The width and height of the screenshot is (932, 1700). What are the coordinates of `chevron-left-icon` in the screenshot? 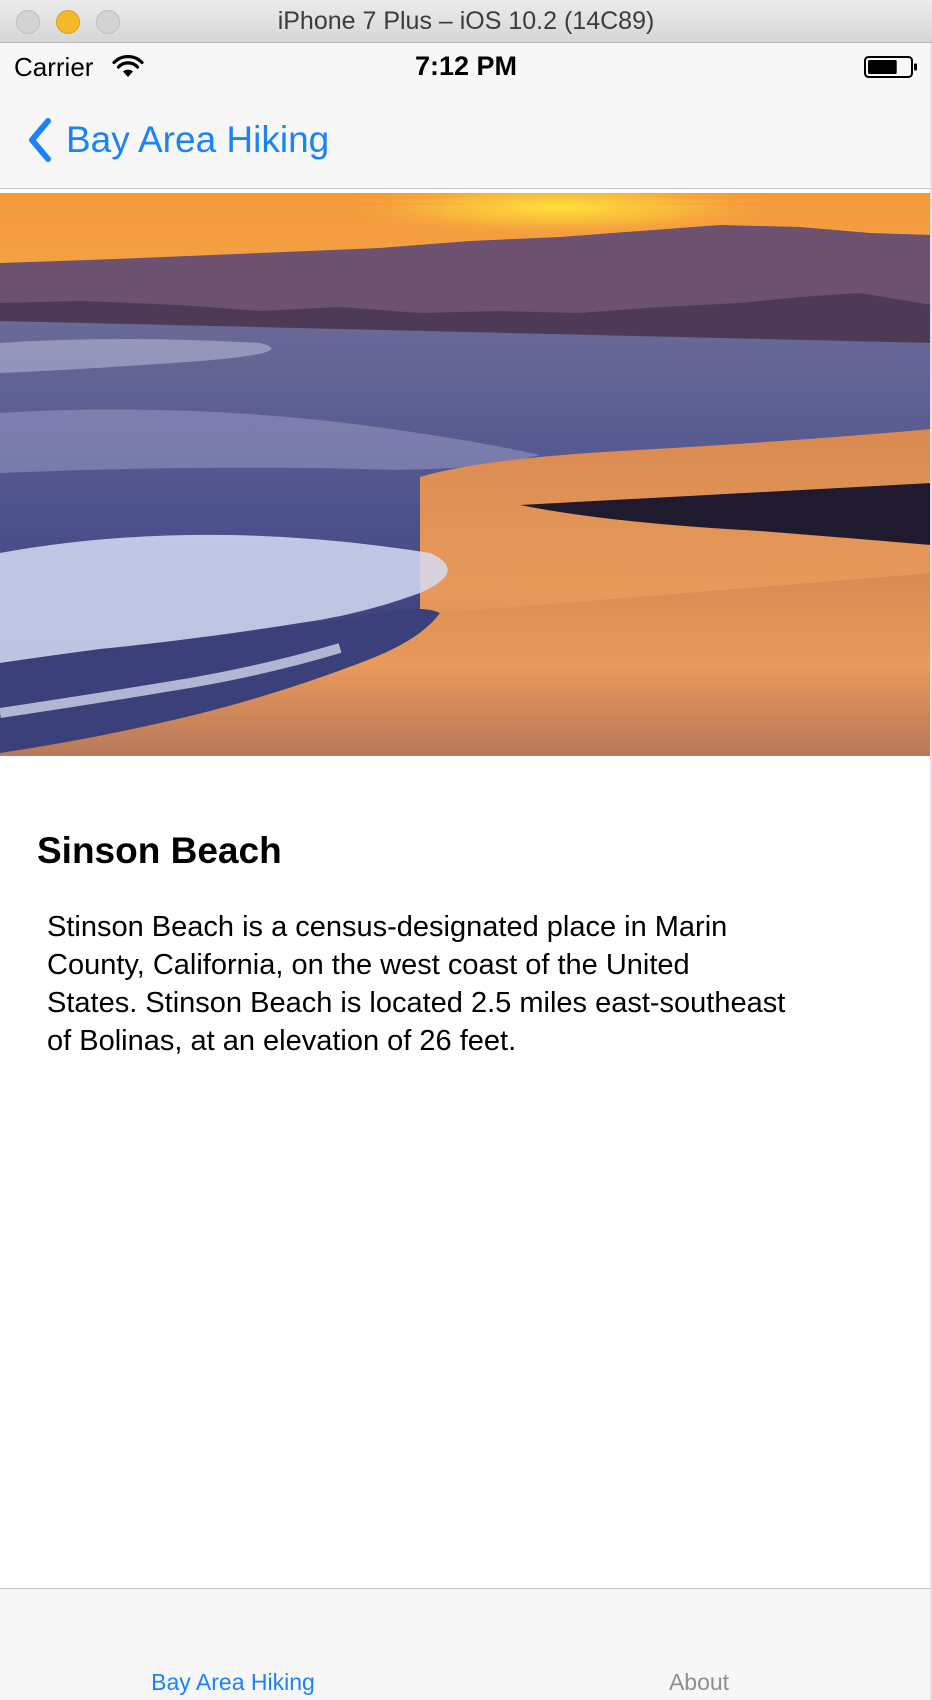 It's located at (40, 140).